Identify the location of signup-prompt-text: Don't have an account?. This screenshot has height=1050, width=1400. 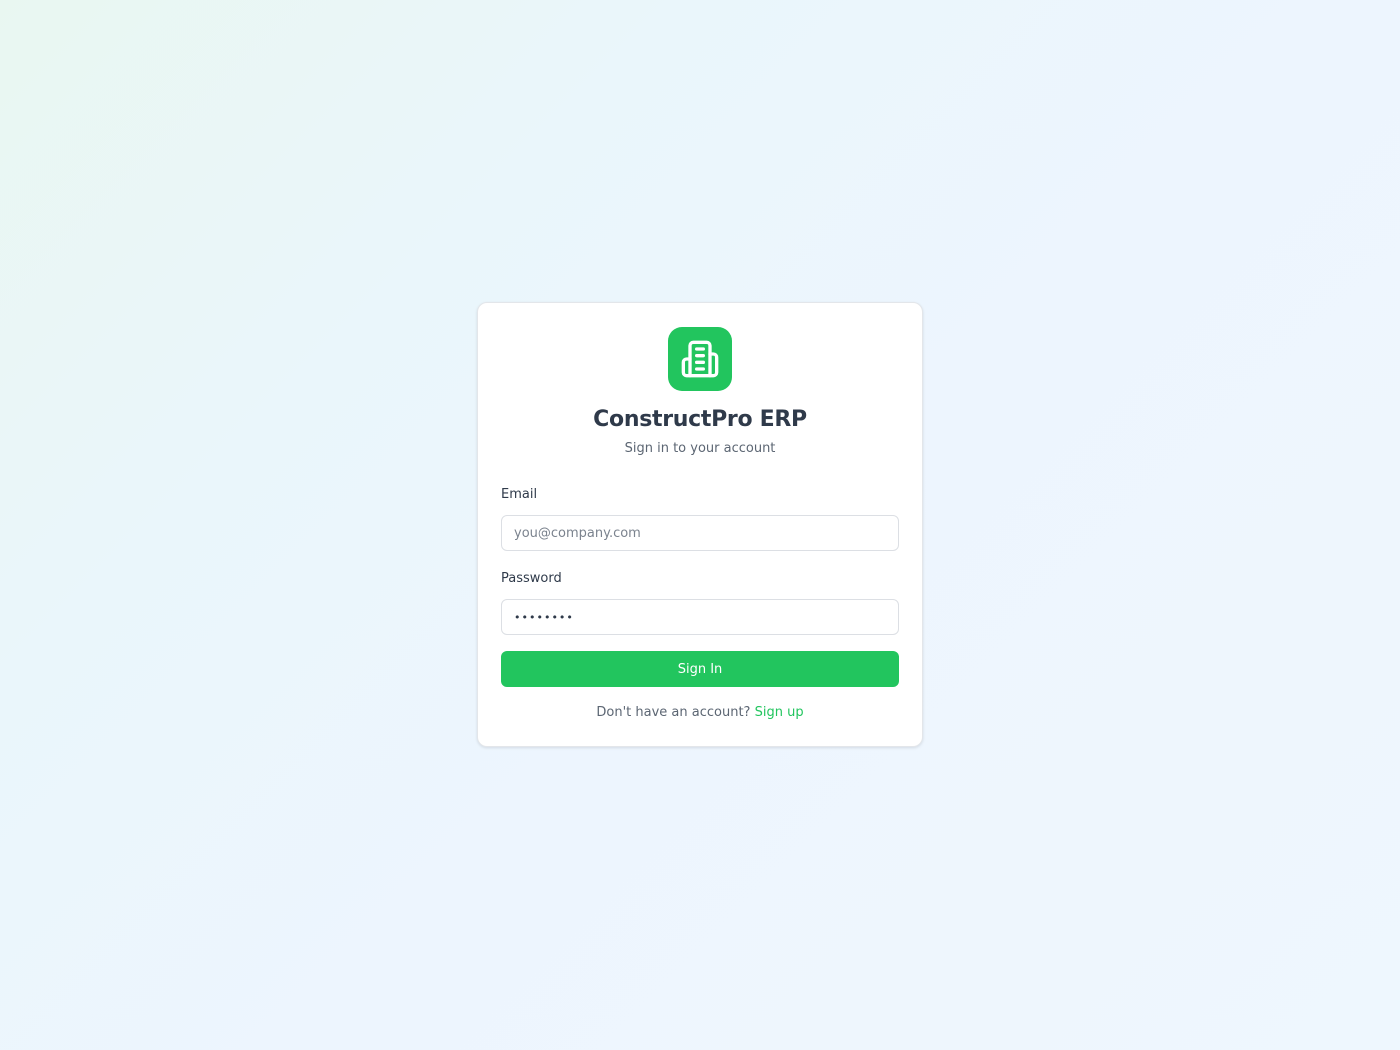
(673, 712).